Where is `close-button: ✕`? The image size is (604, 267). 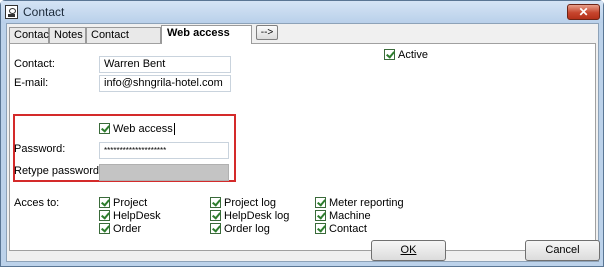 close-button: ✕ is located at coordinates (583, 12).